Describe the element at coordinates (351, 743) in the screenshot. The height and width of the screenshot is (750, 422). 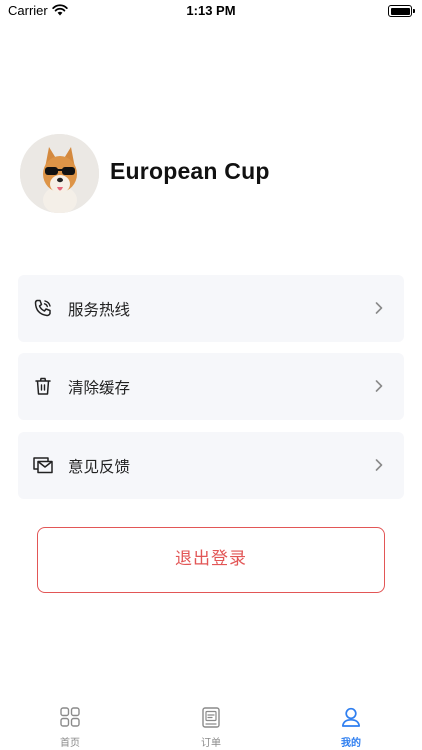
I see `tab-label: 我的` at that location.